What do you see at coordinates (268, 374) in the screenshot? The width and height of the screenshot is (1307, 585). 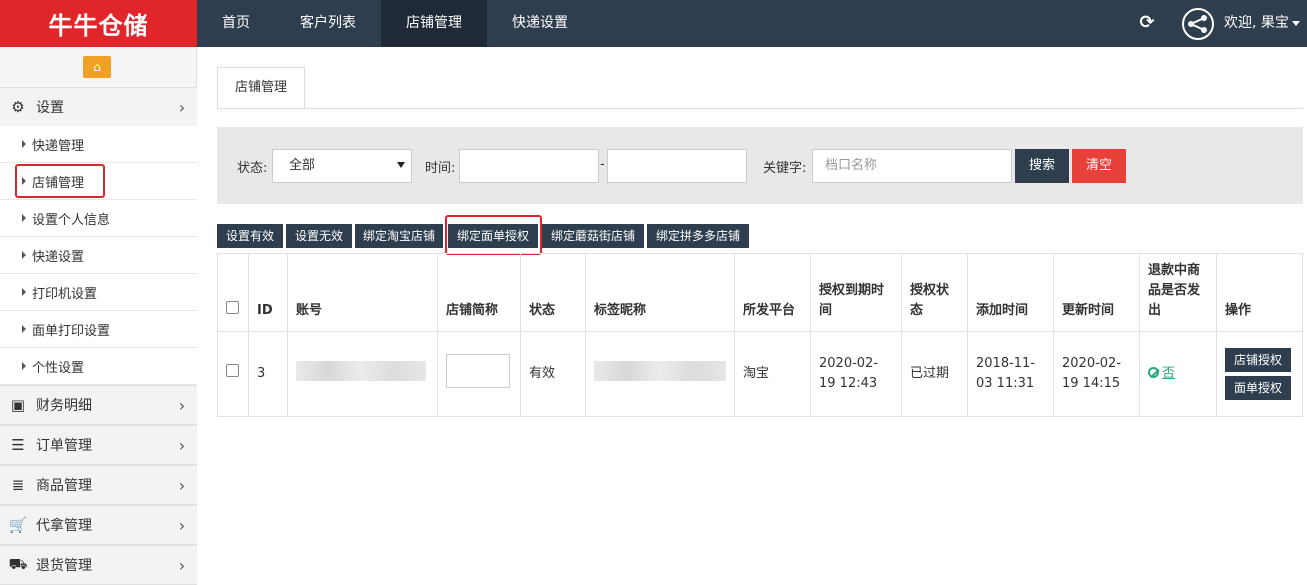 I see `cell-id: 3` at bounding box center [268, 374].